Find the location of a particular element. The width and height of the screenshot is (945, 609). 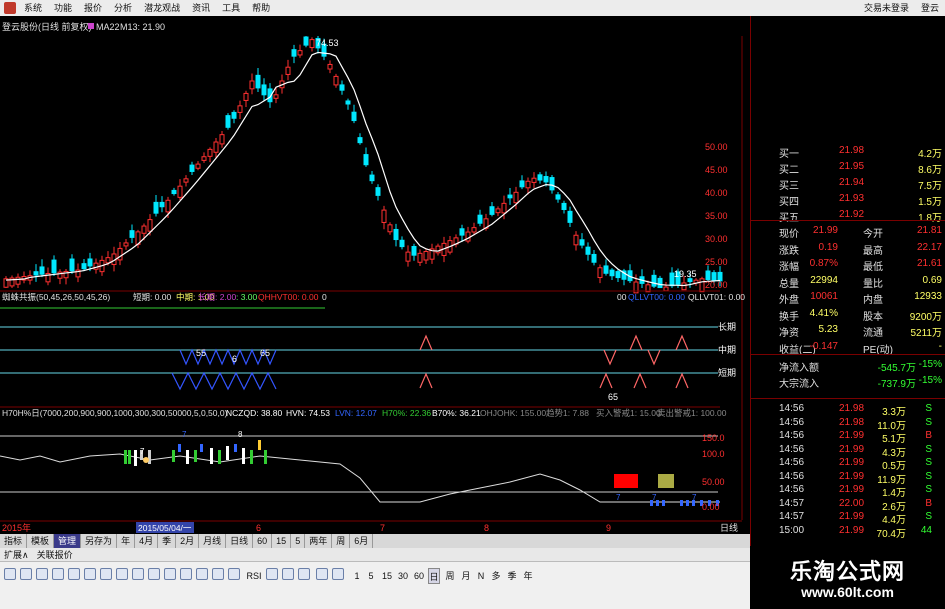

period-30-button: 30 is located at coordinates (403, 576).